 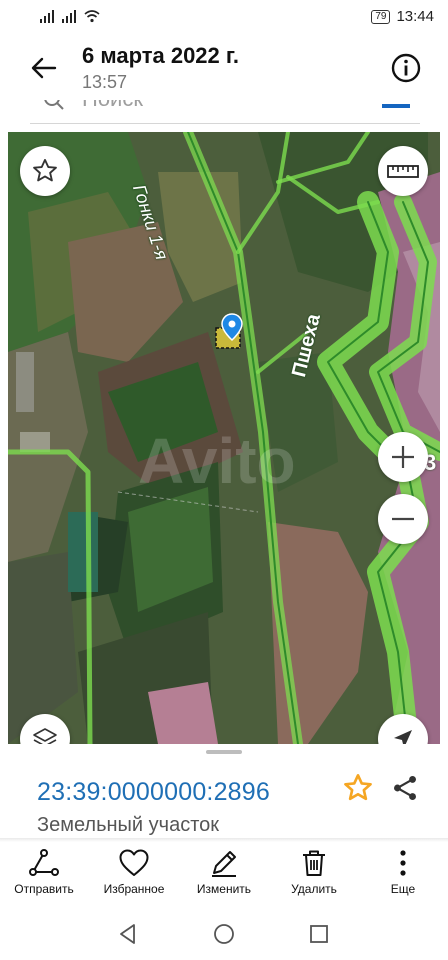 I want to click on favorites-button: Избранное, so click(x=134, y=872).